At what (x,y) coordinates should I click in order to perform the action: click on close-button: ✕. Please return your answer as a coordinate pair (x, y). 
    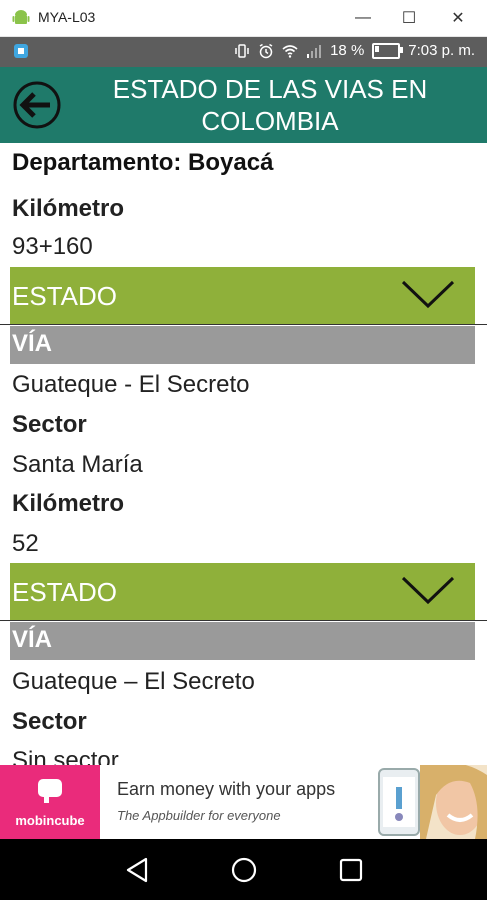
    Looking at the image, I should click on (458, 18).